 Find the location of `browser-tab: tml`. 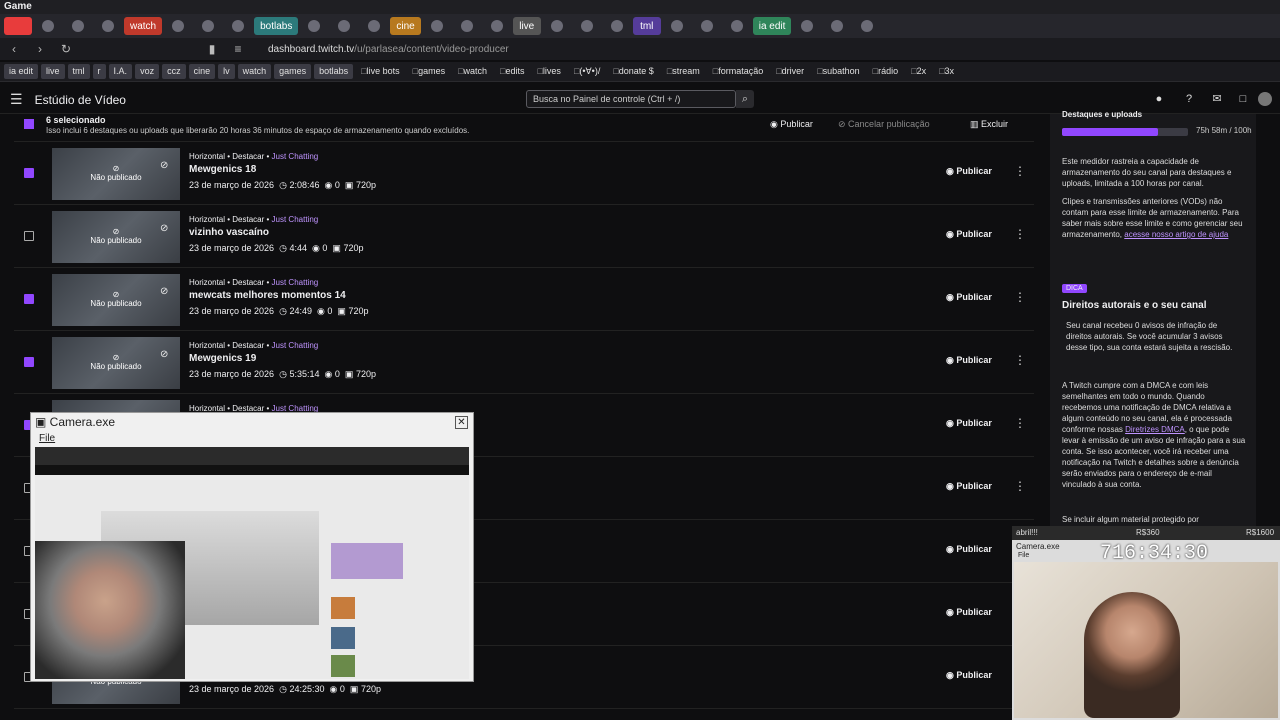

browser-tab: tml is located at coordinates (646, 26).